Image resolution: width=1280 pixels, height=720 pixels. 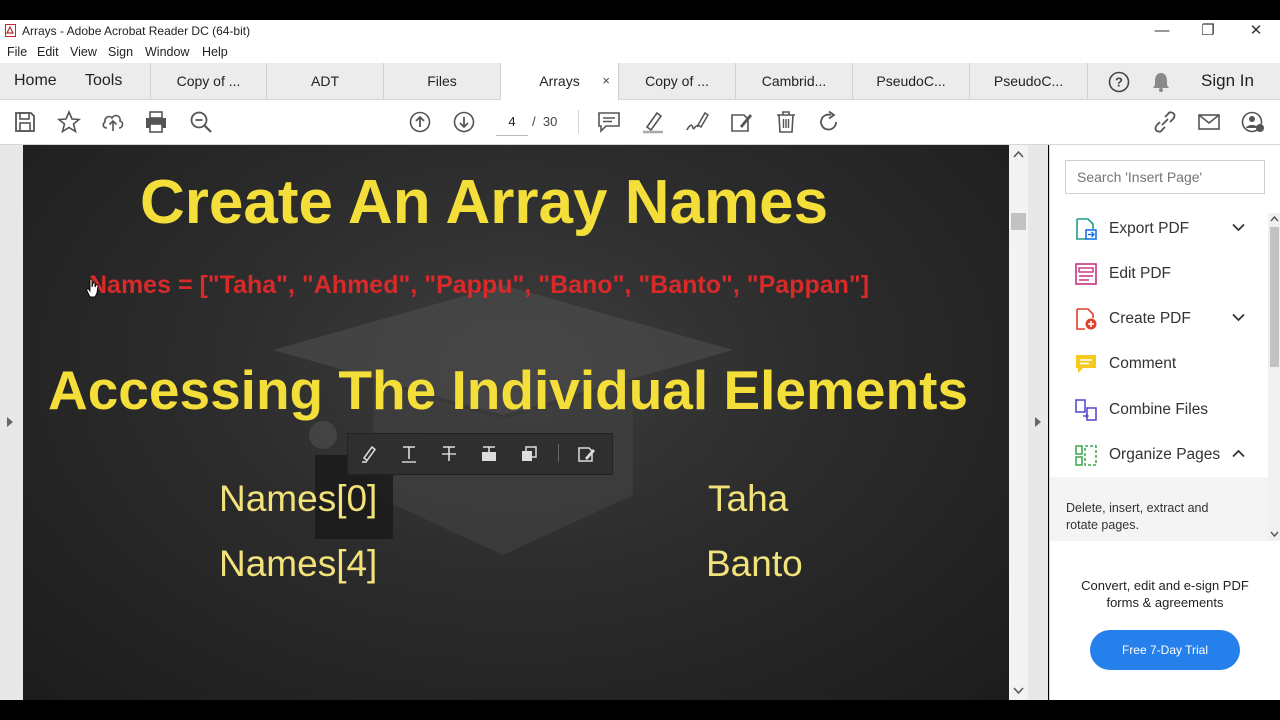 I want to click on print-icon, so click(x=156, y=122).